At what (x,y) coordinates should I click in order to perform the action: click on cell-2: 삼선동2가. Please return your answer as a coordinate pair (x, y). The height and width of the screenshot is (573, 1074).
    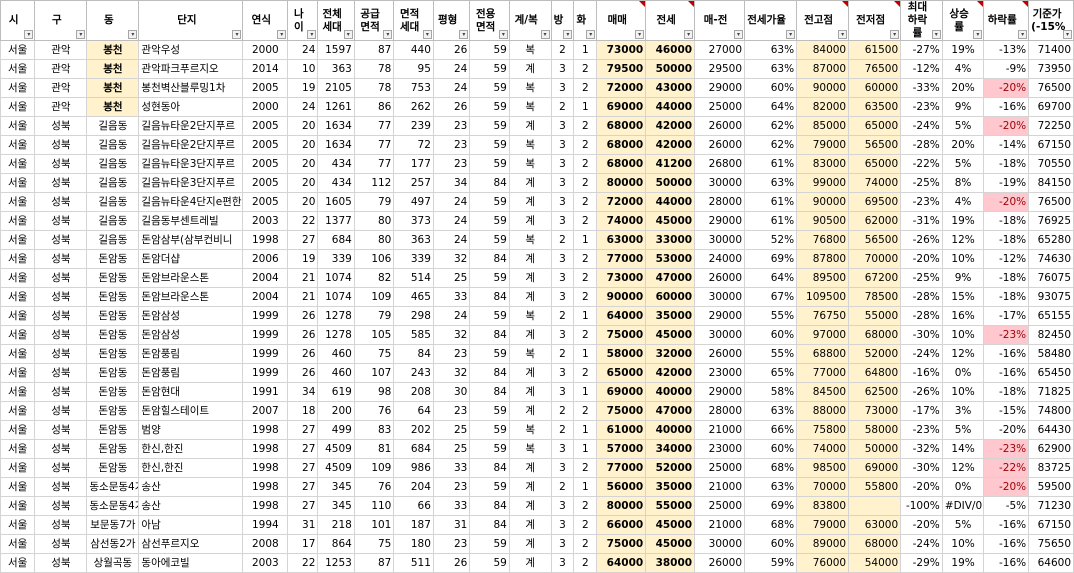
    Looking at the image, I should click on (113, 544).